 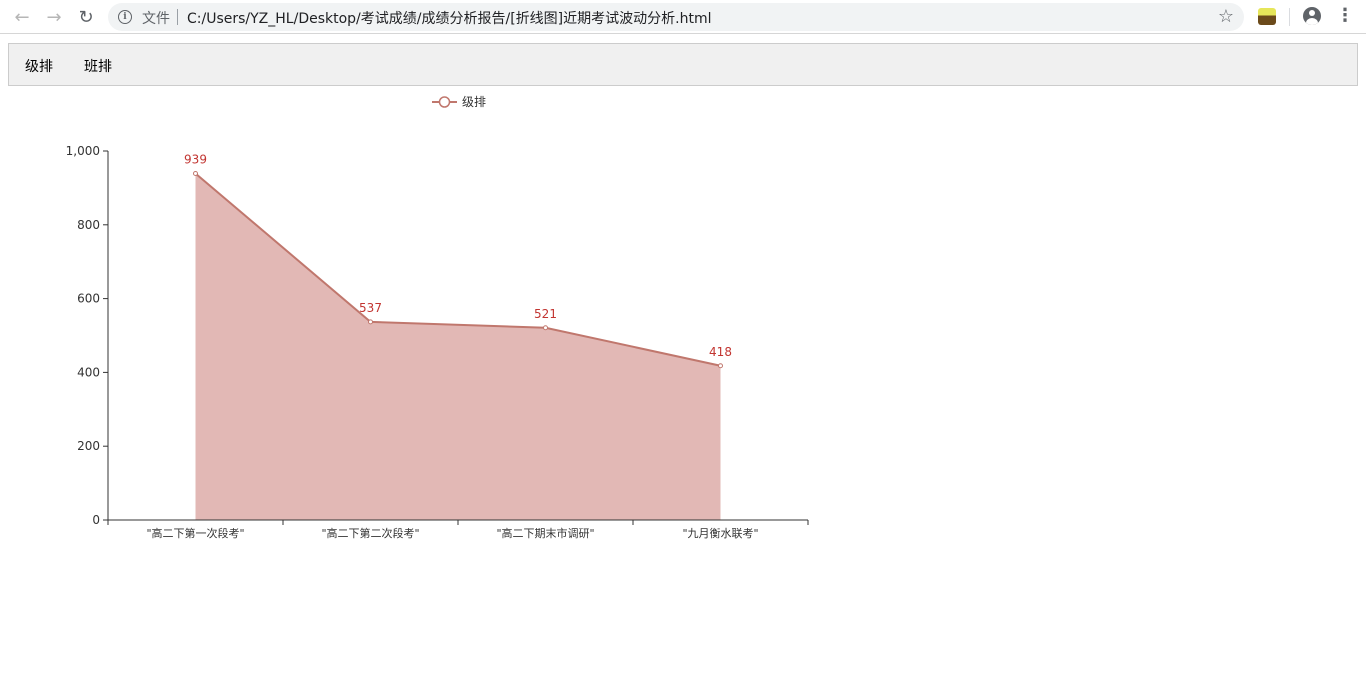 What do you see at coordinates (98, 66) in the screenshot?
I see `nav-link-class-rank: 班排` at bounding box center [98, 66].